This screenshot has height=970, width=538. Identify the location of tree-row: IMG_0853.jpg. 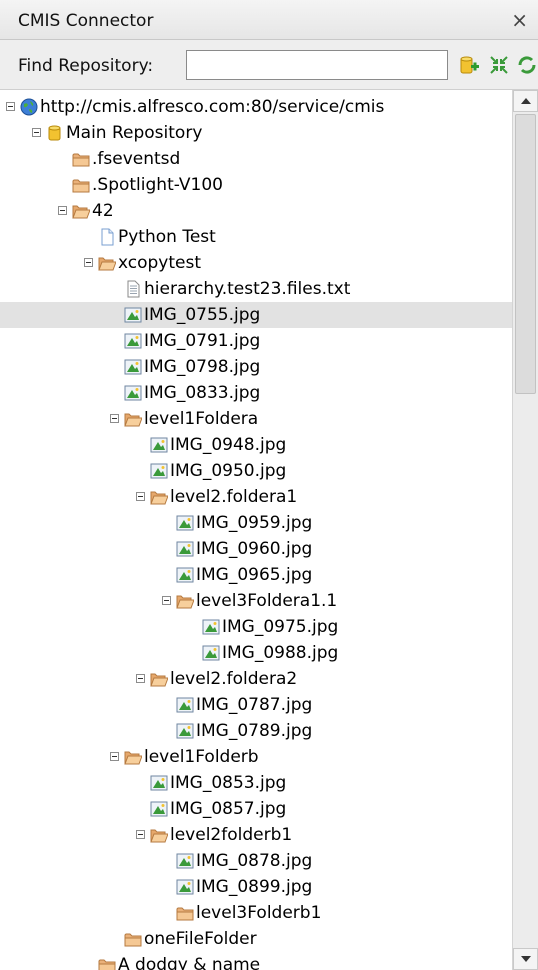
(256, 783).